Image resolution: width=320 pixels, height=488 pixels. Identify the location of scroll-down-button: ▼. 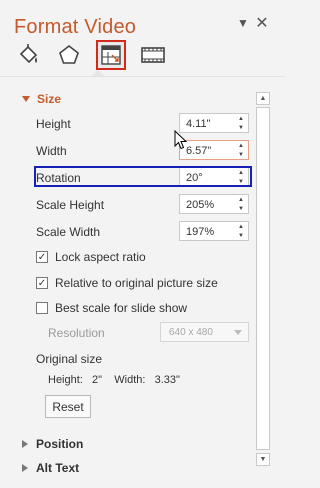
(263, 459).